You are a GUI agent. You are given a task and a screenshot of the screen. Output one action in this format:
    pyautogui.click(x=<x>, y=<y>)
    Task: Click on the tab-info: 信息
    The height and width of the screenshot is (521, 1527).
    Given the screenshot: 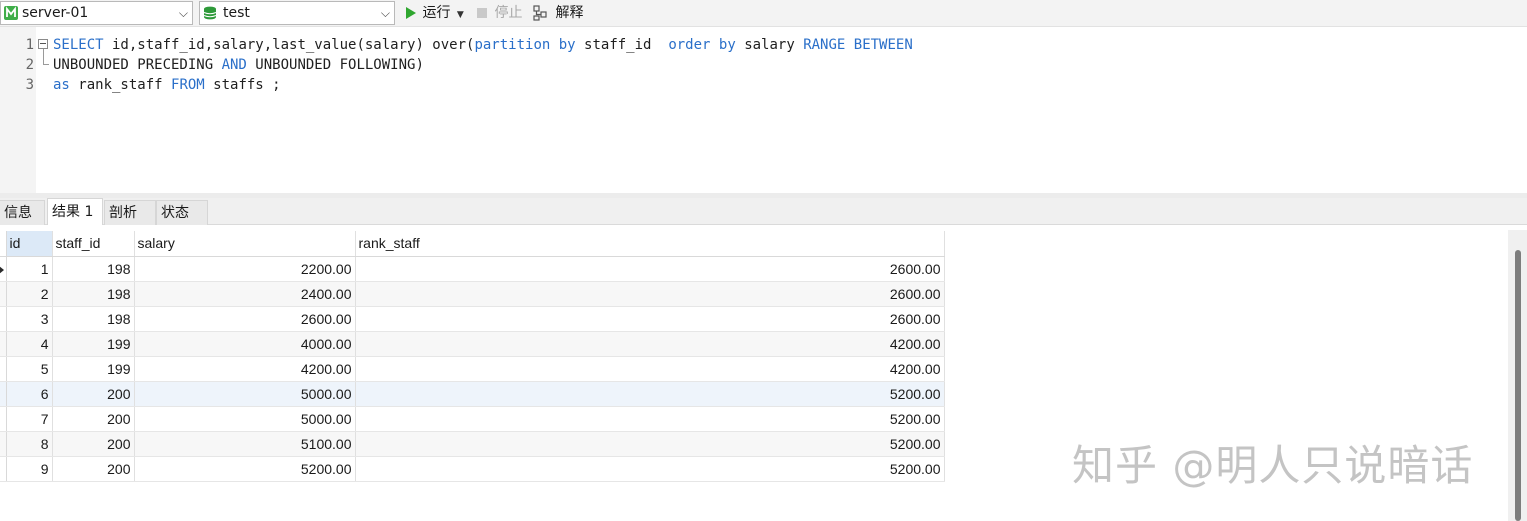 What is the action you would take?
    pyautogui.click(x=22, y=212)
    